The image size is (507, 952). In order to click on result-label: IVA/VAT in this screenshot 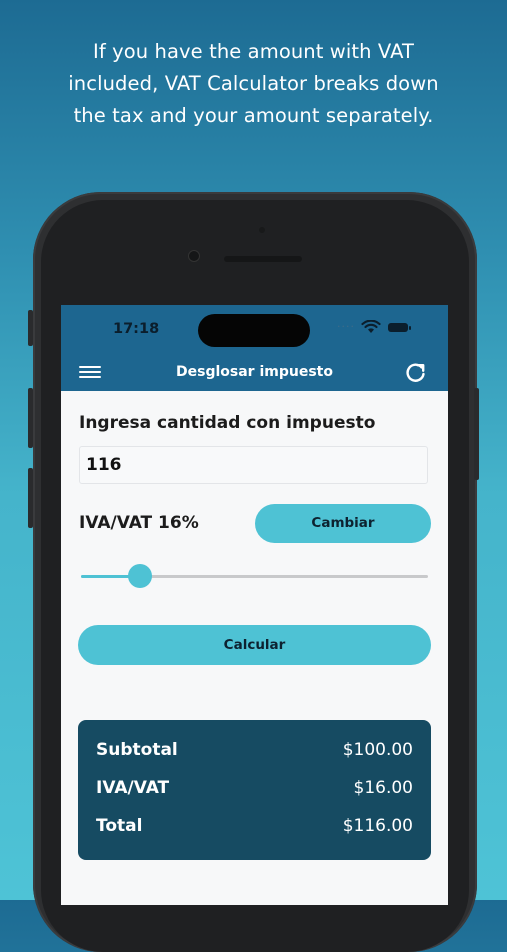, I will do `click(133, 788)`.